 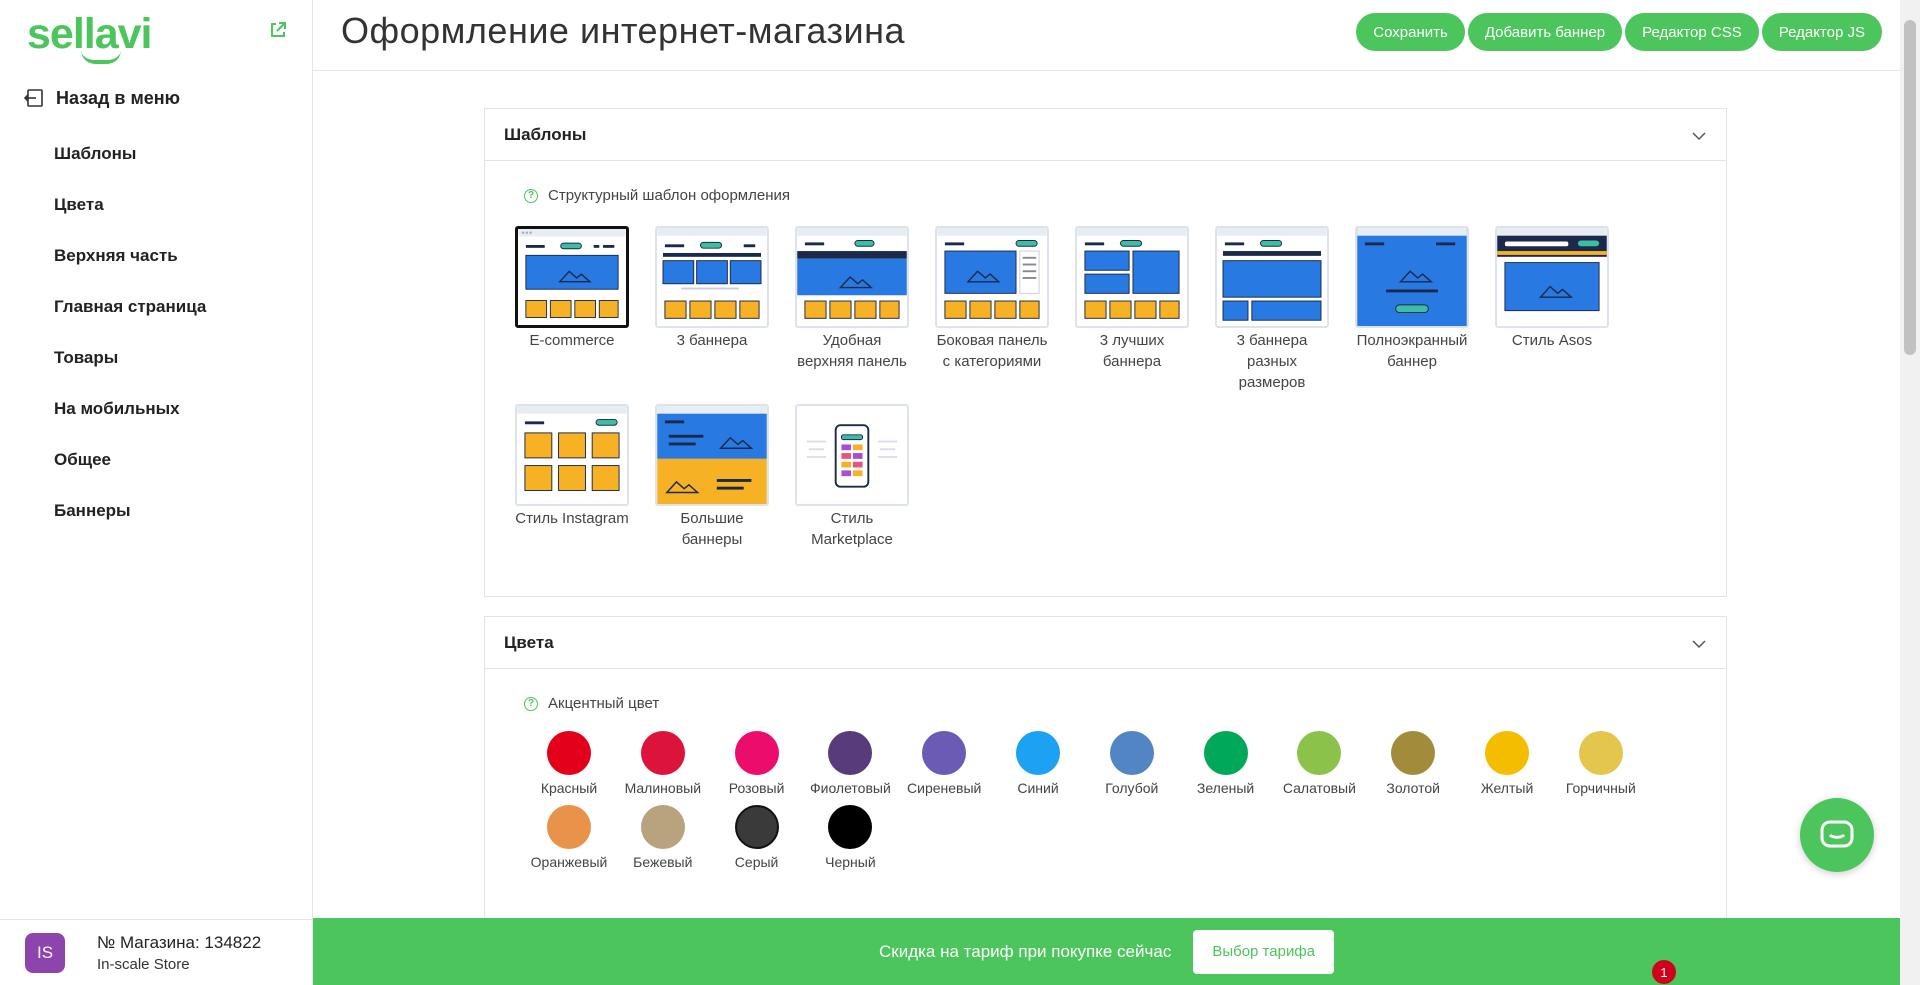 What do you see at coordinates (569, 788) in the screenshot?
I see `color-label: Красный` at bounding box center [569, 788].